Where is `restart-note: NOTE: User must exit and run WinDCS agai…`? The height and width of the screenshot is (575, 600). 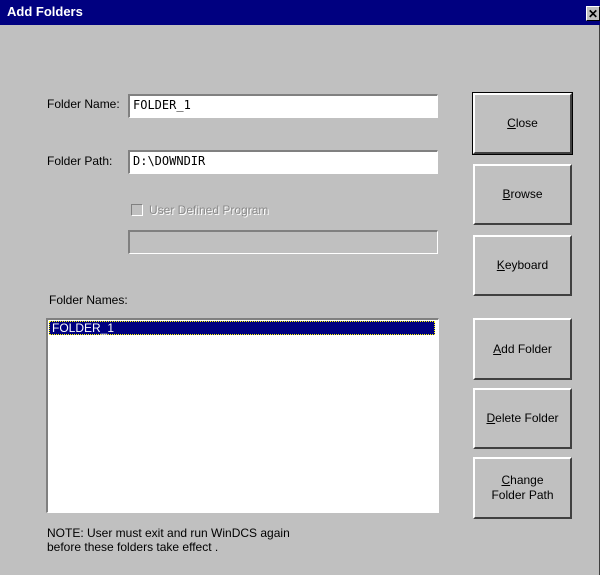
restart-note: NOTE: User must exit and run WinDCS agai… is located at coordinates (168, 540).